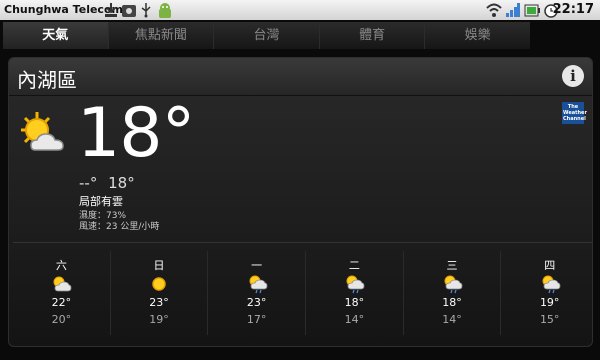 The height and width of the screenshot is (360, 600). What do you see at coordinates (159, 265) in the screenshot?
I see `forecast-day-name: 日` at bounding box center [159, 265].